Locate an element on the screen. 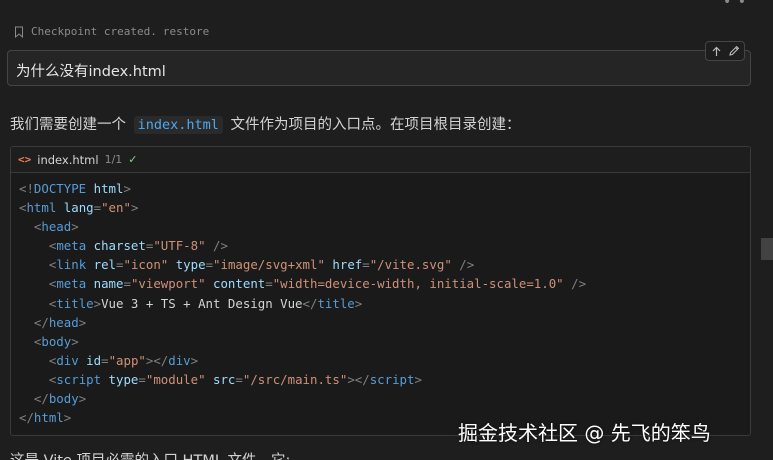  restore-link: restore is located at coordinates (186, 31).